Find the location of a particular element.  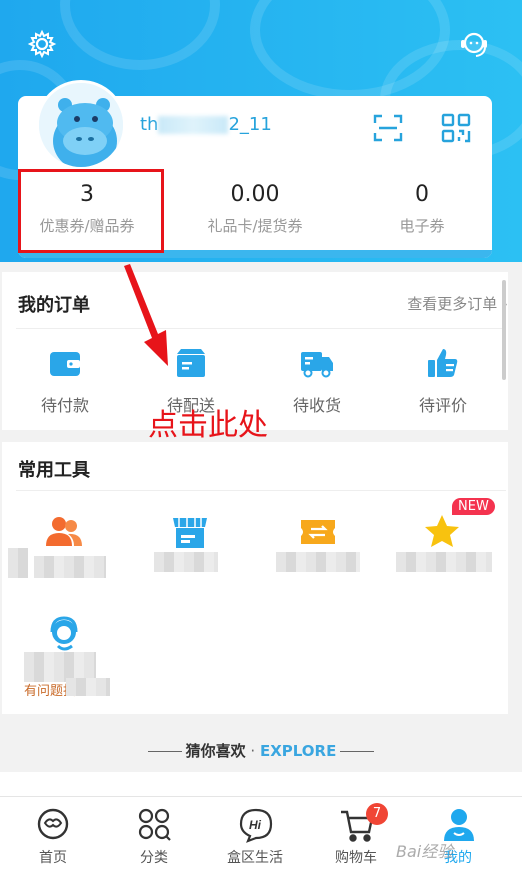

home-icon is located at coordinates (53, 824).